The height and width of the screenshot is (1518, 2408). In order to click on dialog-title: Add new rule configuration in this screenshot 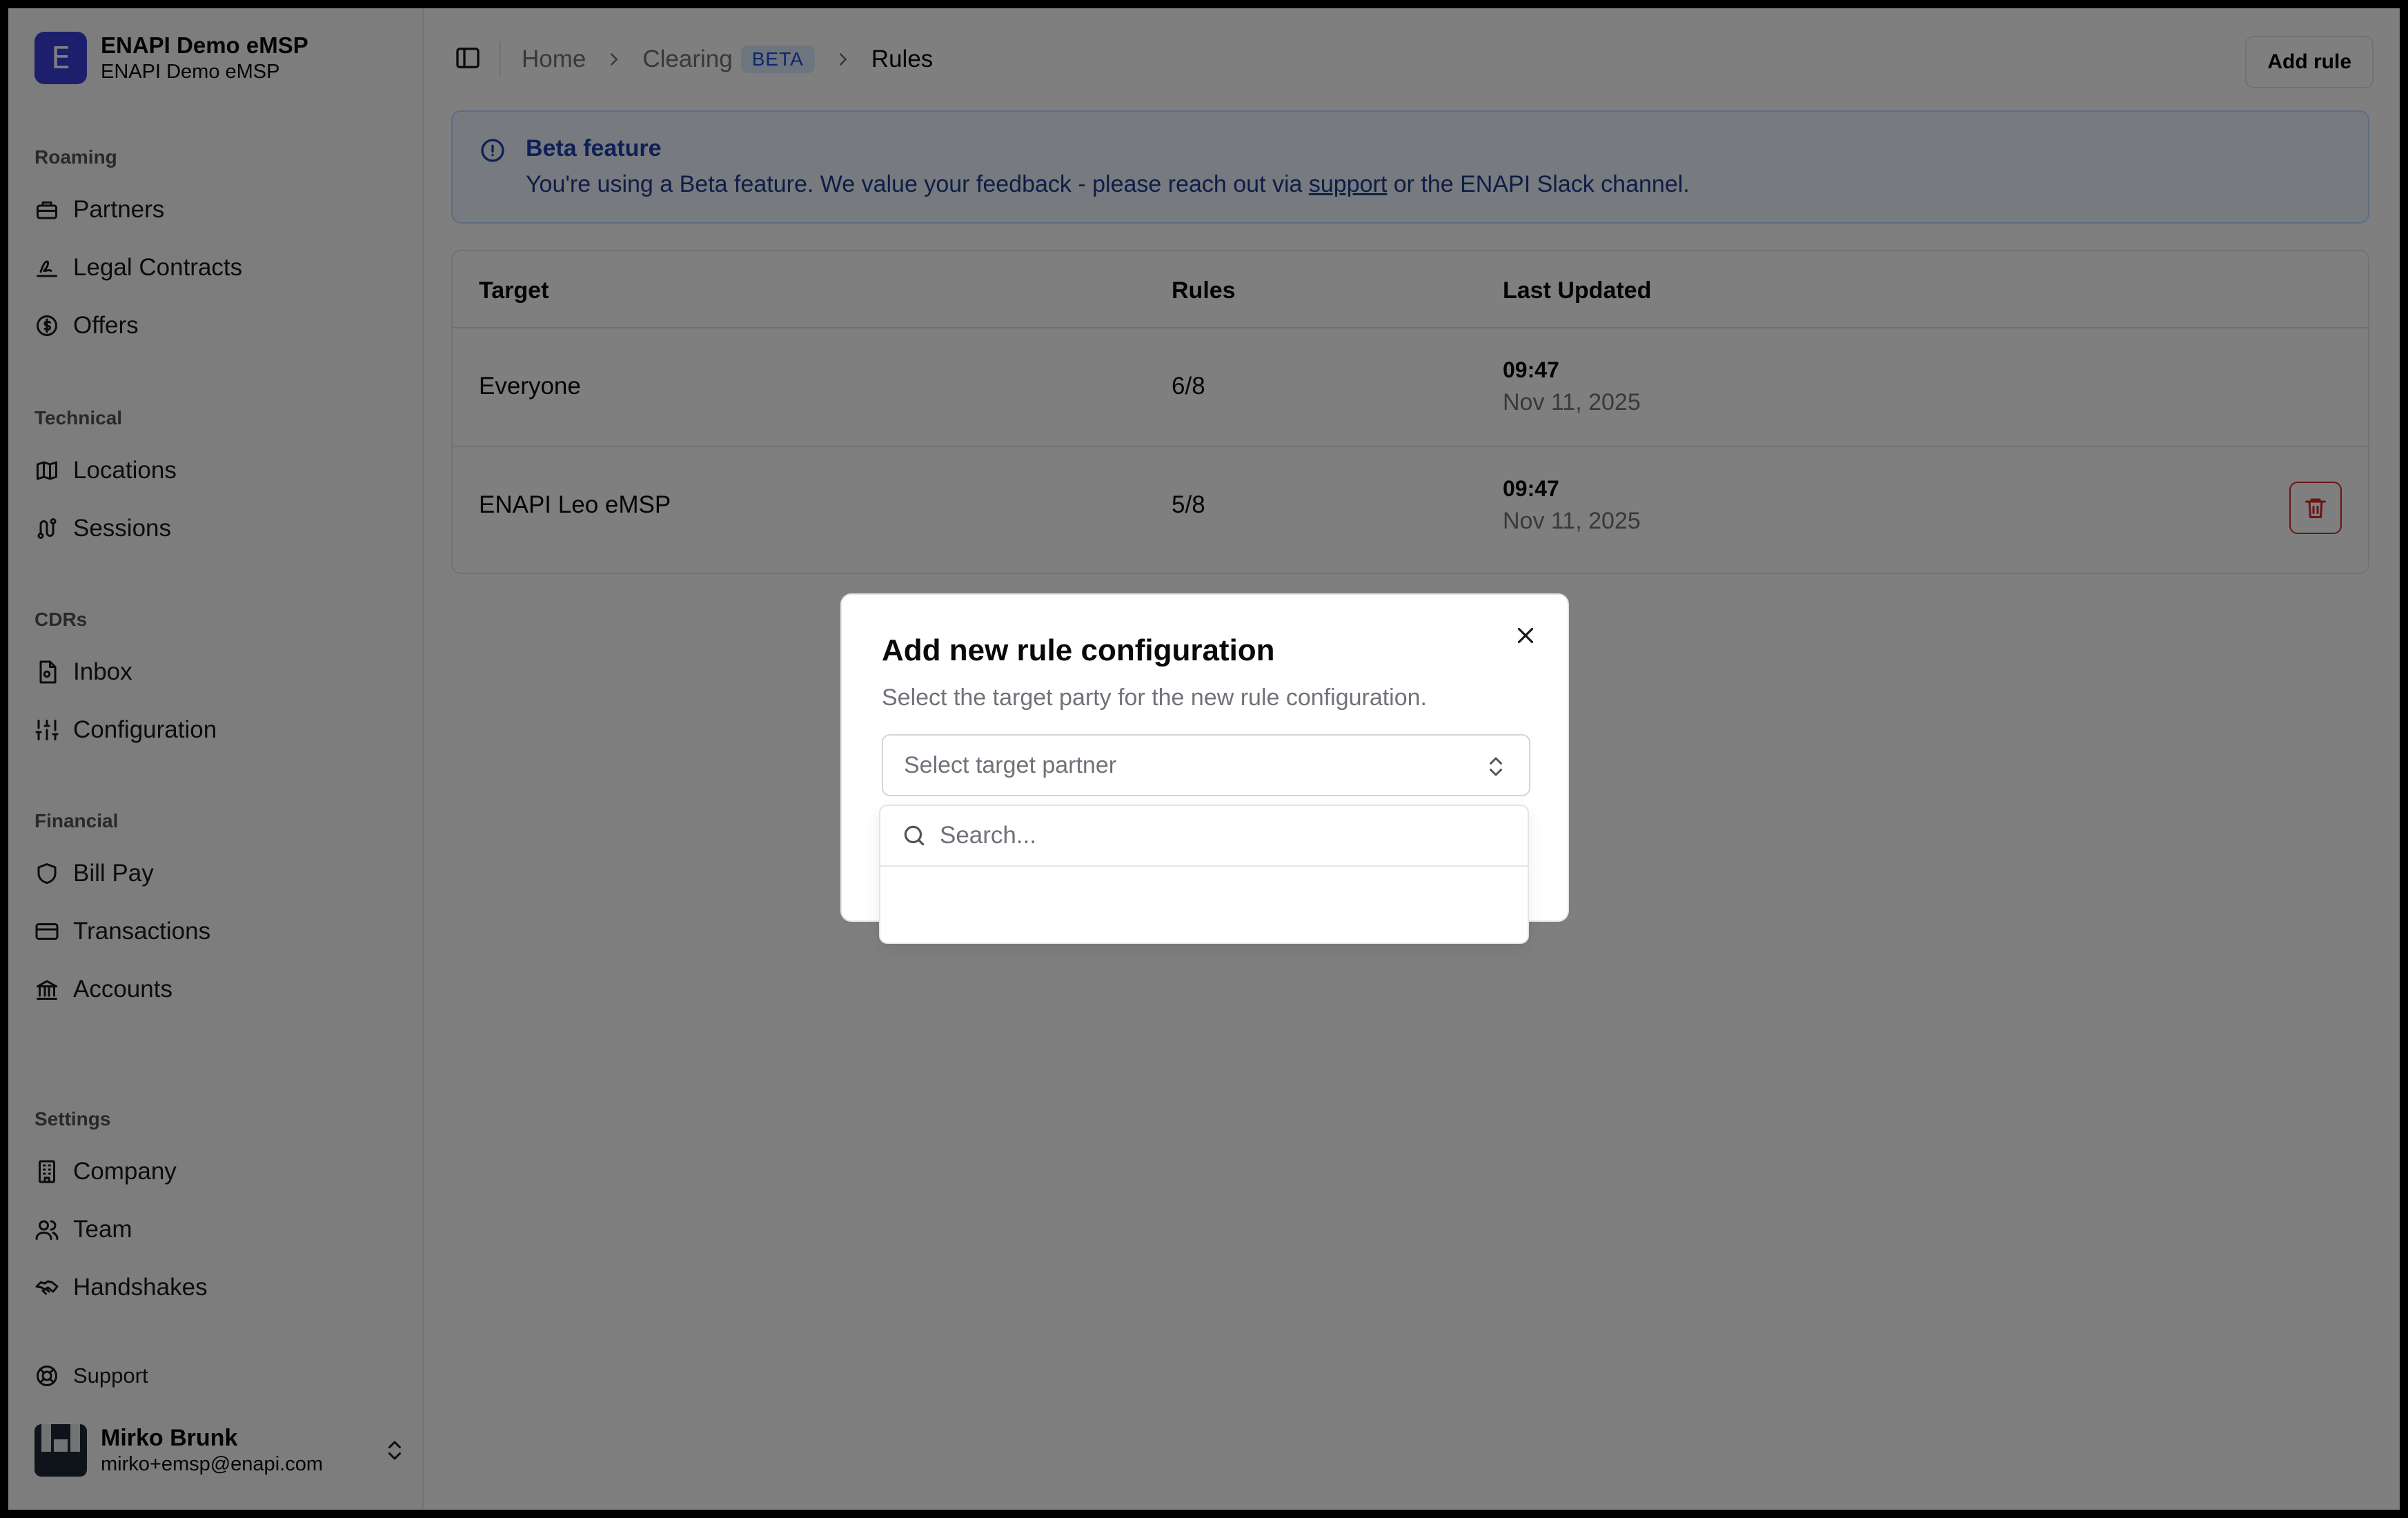, I will do `click(1078, 650)`.